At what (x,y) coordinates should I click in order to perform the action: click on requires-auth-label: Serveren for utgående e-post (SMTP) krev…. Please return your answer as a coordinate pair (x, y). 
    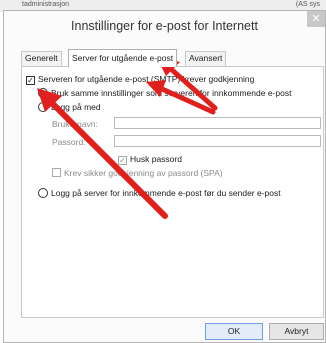
    Looking at the image, I should click on (146, 79).